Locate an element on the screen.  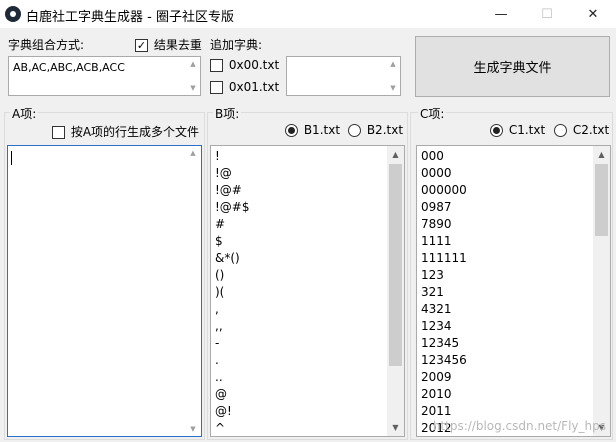
group-a-scrollbar: ▲ ▼ is located at coordinates (193, 291).